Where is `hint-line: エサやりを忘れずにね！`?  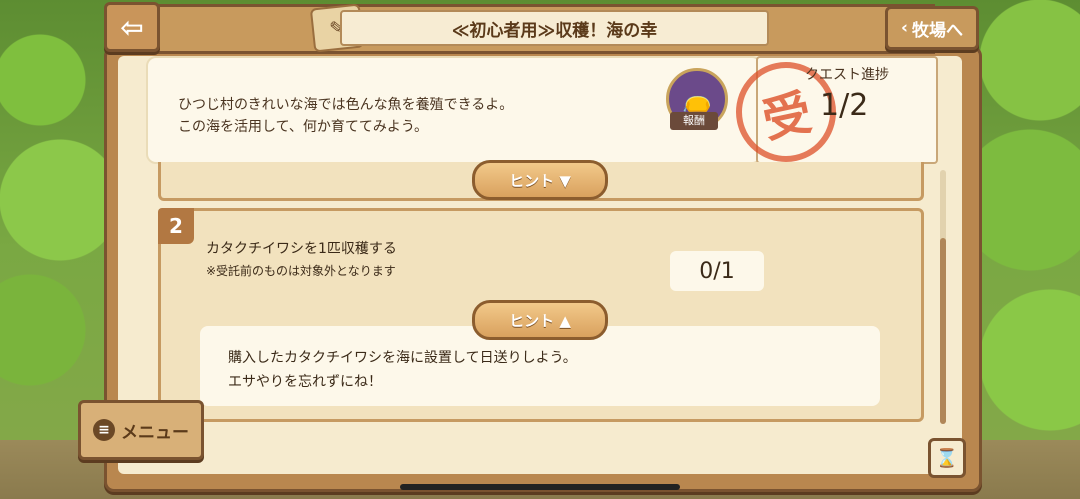
hint-line: エサやりを忘れずにね！ is located at coordinates (305, 382).